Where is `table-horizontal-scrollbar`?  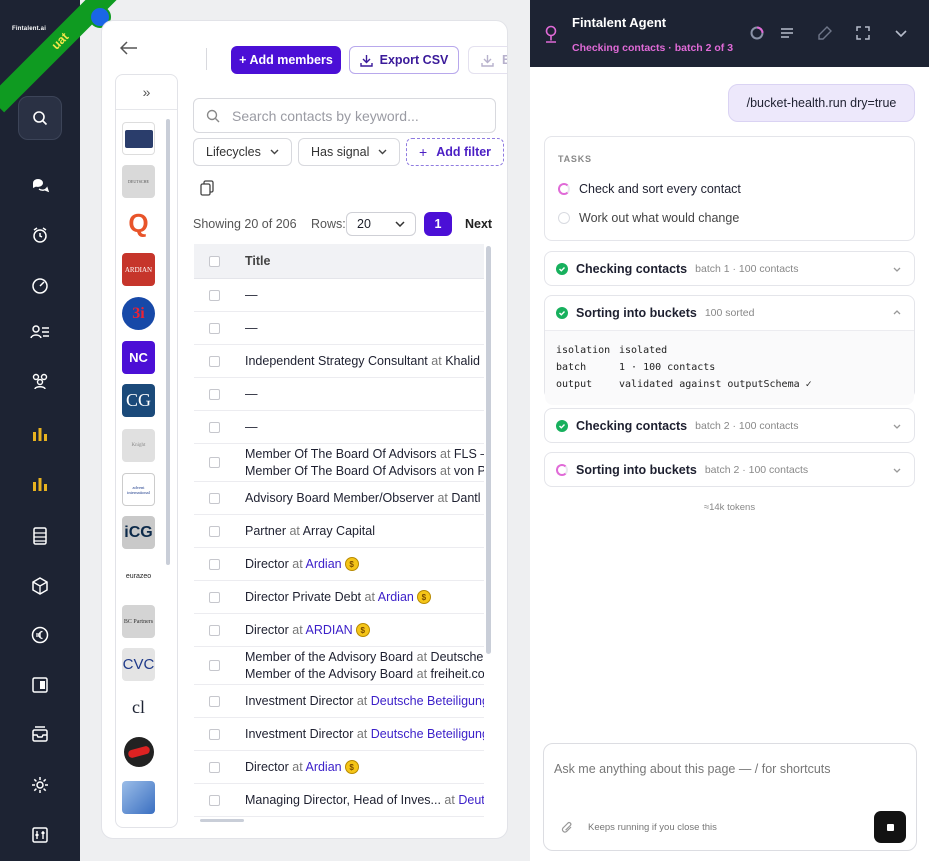 table-horizontal-scrollbar is located at coordinates (222, 820).